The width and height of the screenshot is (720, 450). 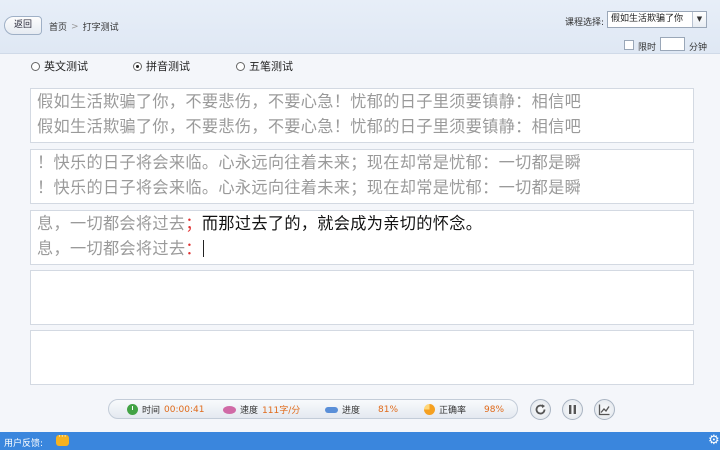 I want to click on footer-bar: 用户反馈: ⚙, so click(x=360, y=441).